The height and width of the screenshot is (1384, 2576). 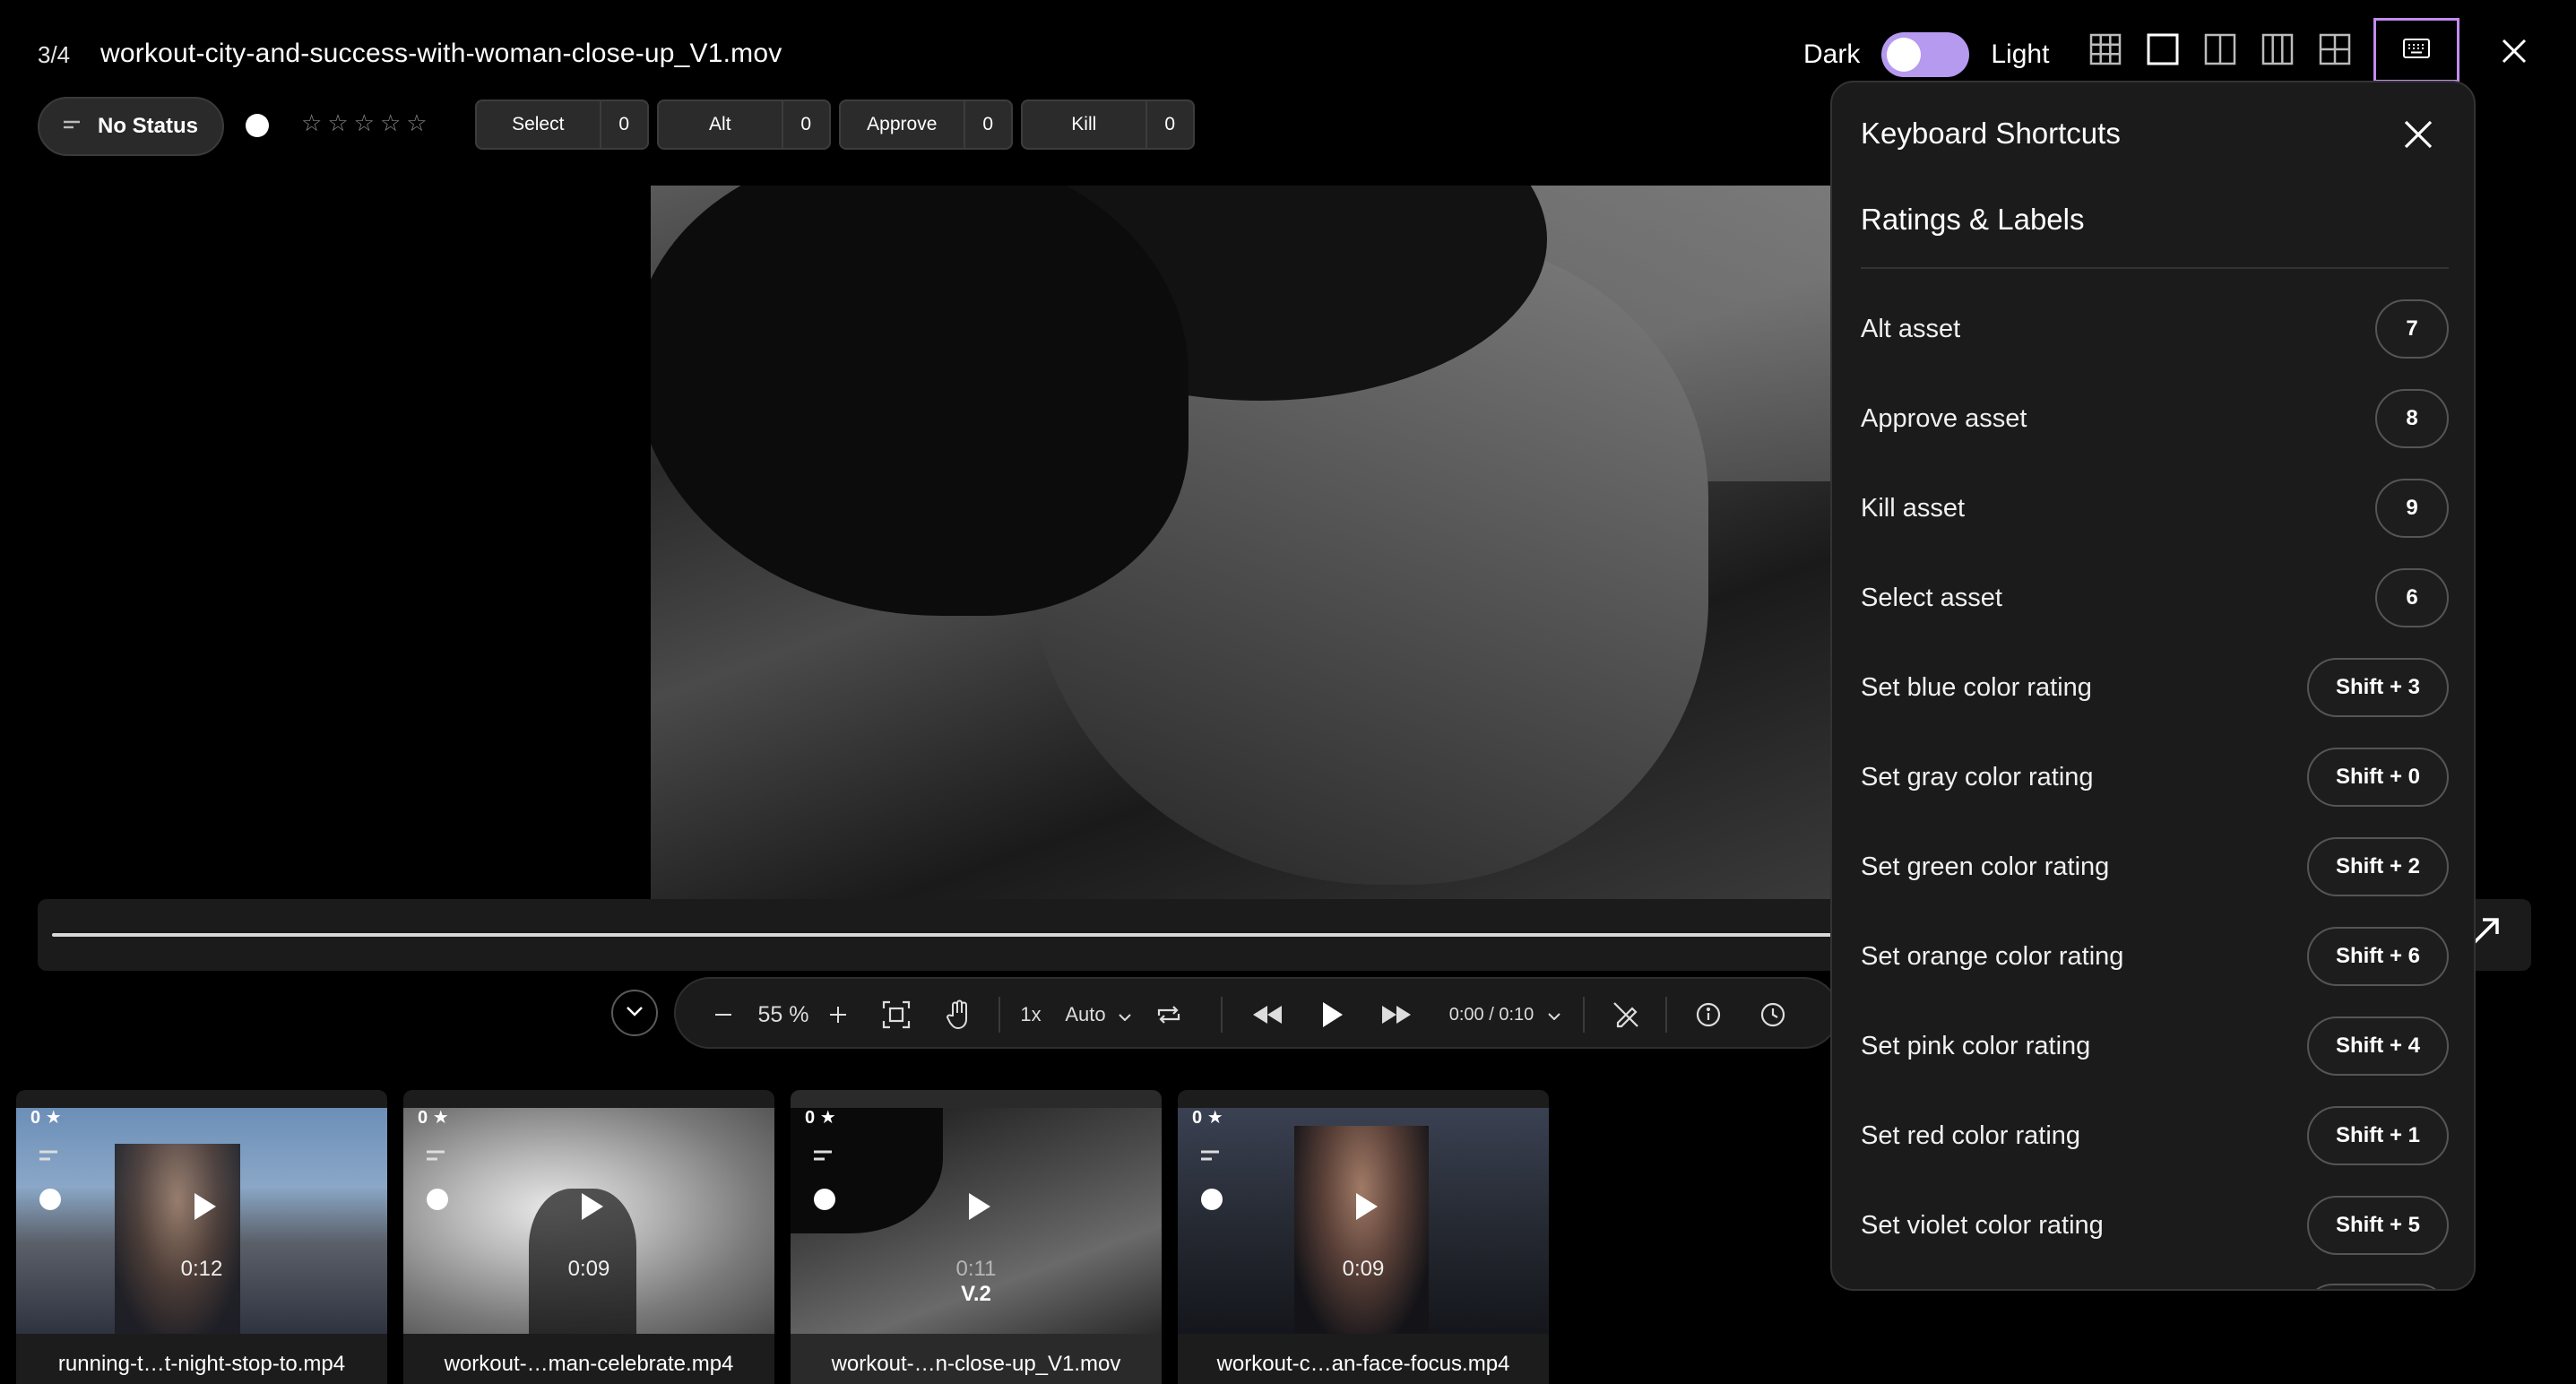 I want to click on shortcut-key: 9, so click(x=2412, y=508).